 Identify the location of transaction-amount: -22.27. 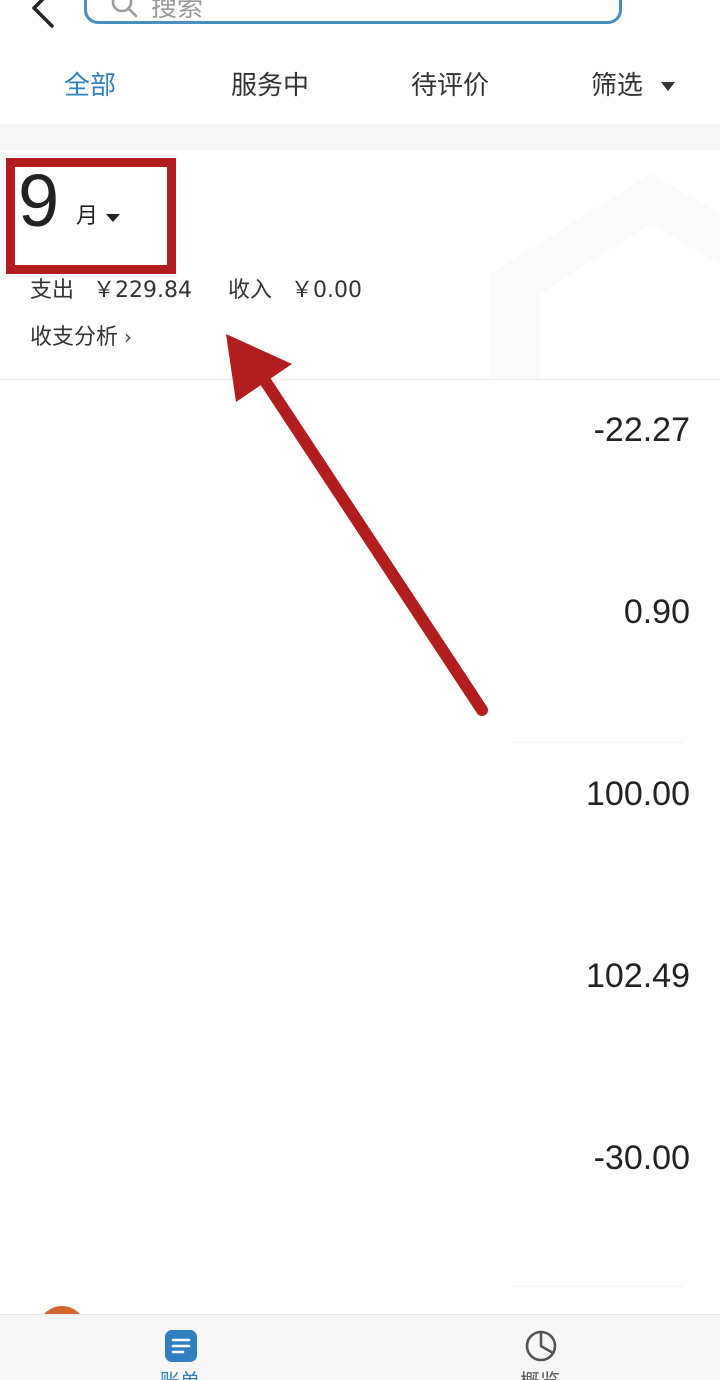
(641, 430).